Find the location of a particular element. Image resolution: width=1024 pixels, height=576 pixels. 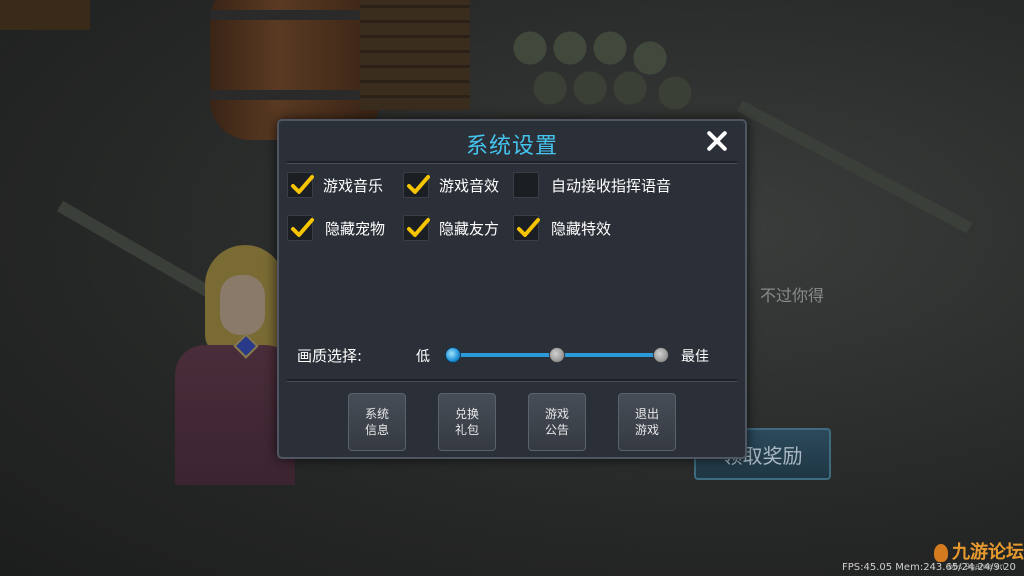

quality-slider is located at coordinates (557, 355).